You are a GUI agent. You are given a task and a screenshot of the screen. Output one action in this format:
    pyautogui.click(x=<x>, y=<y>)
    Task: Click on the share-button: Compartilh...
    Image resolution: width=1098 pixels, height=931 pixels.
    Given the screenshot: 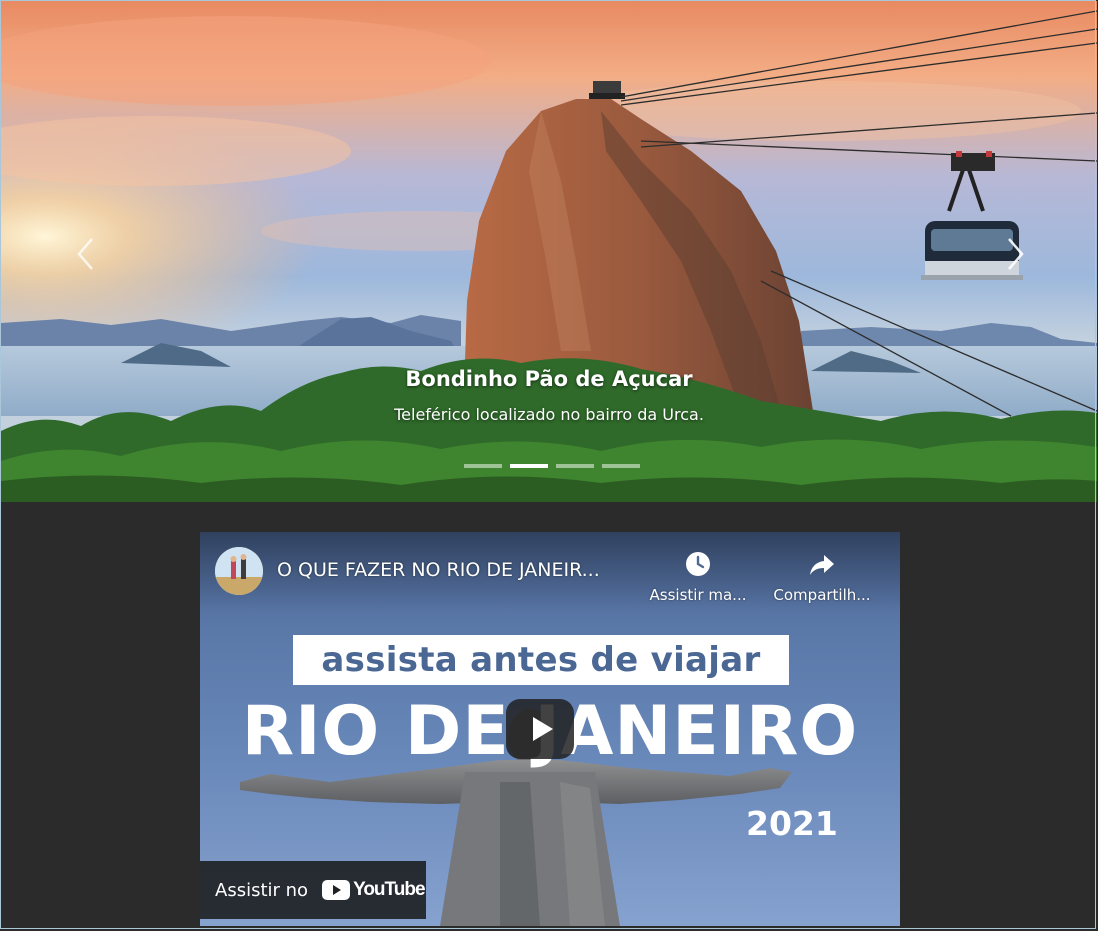 What is the action you would take?
    pyautogui.click(x=822, y=577)
    